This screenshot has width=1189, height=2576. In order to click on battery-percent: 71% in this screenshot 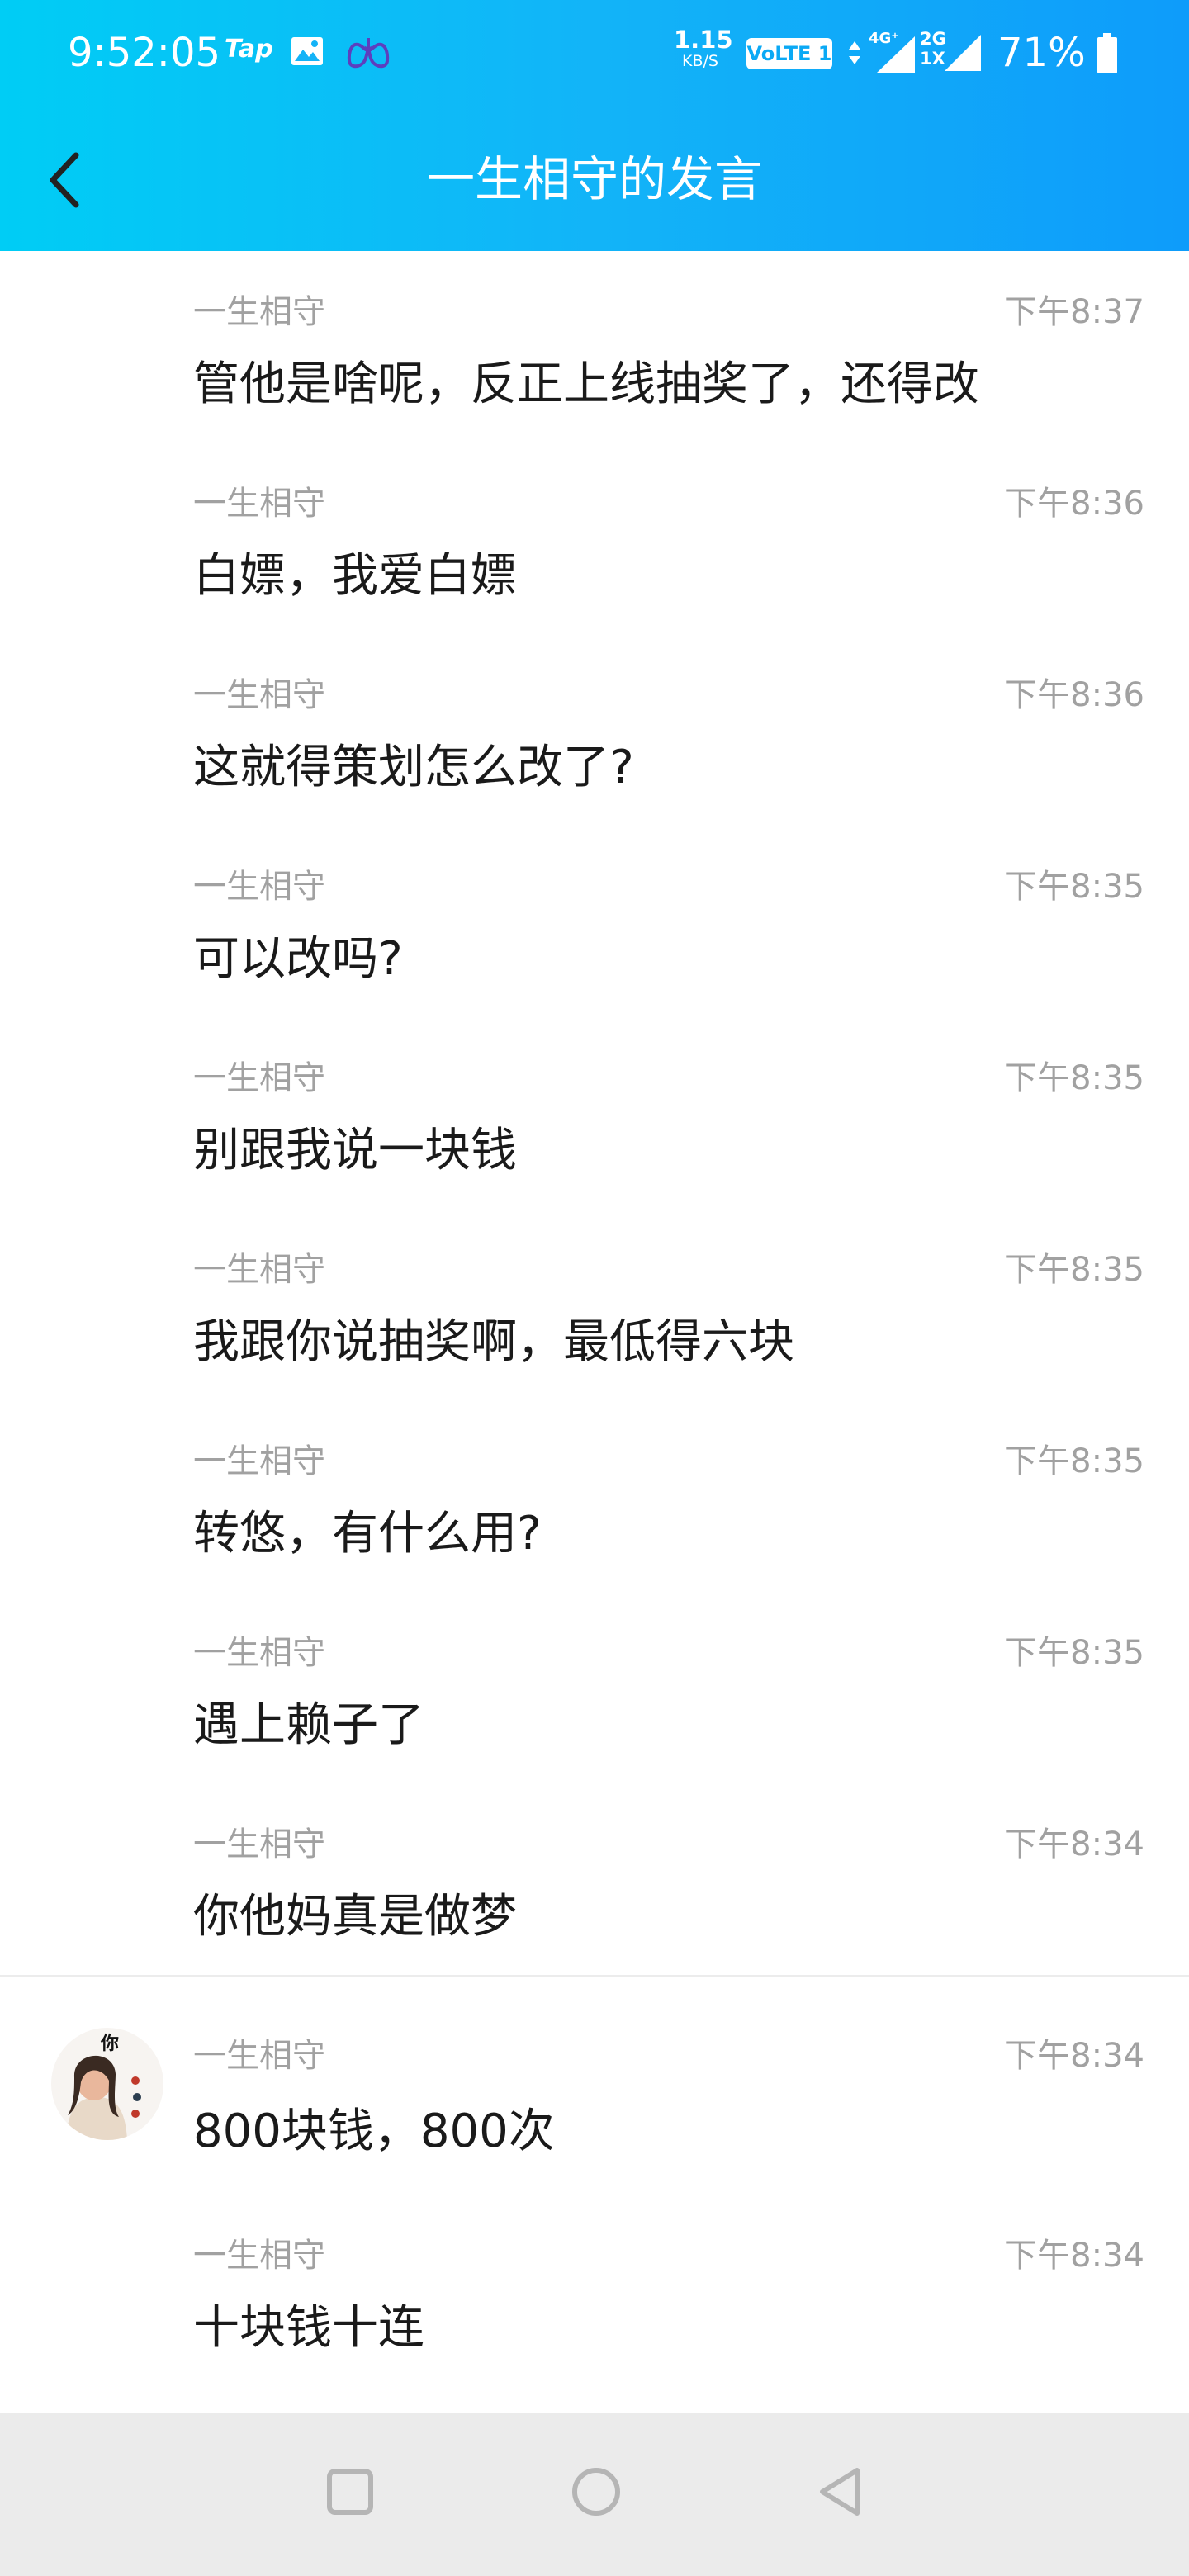, I will do `click(1041, 53)`.